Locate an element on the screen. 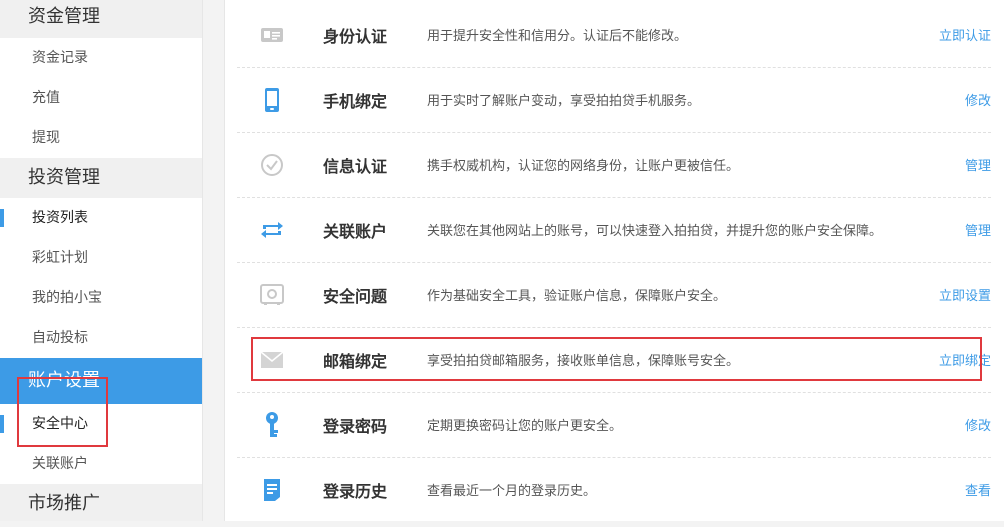 This screenshot has width=1004, height=527. set-question-link: 立即设置 is located at coordinates (965, 297).